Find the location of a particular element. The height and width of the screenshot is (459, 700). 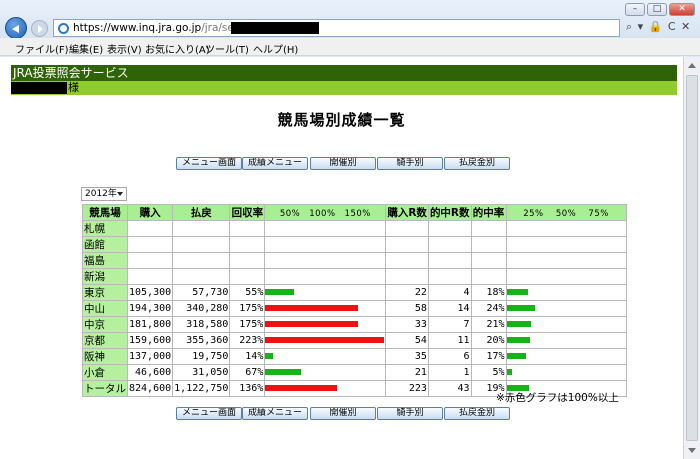

by-payout-button: 払戻金別 is located at coordinates (477, 163).